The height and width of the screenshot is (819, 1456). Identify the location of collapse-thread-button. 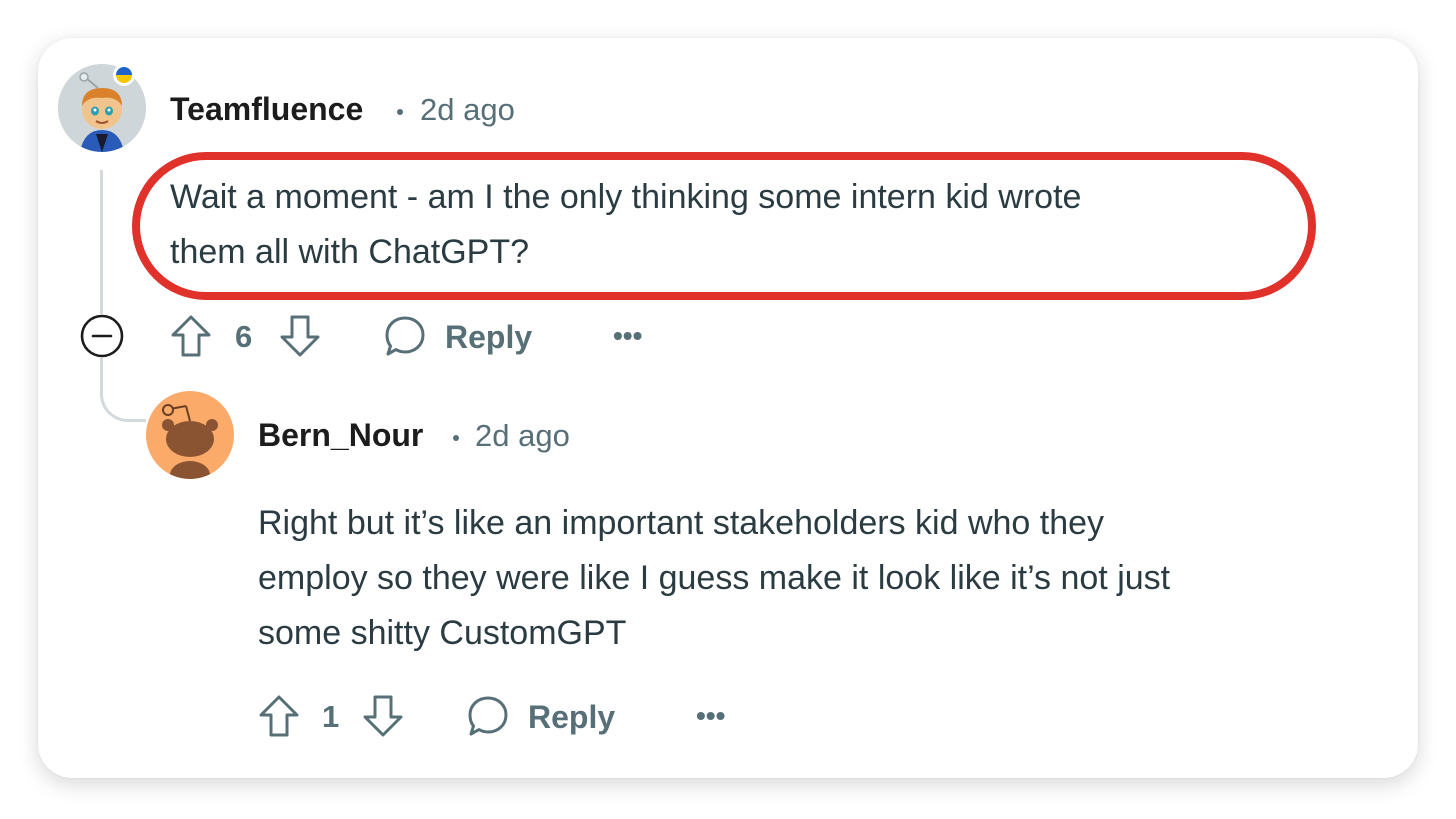
(102, 336).